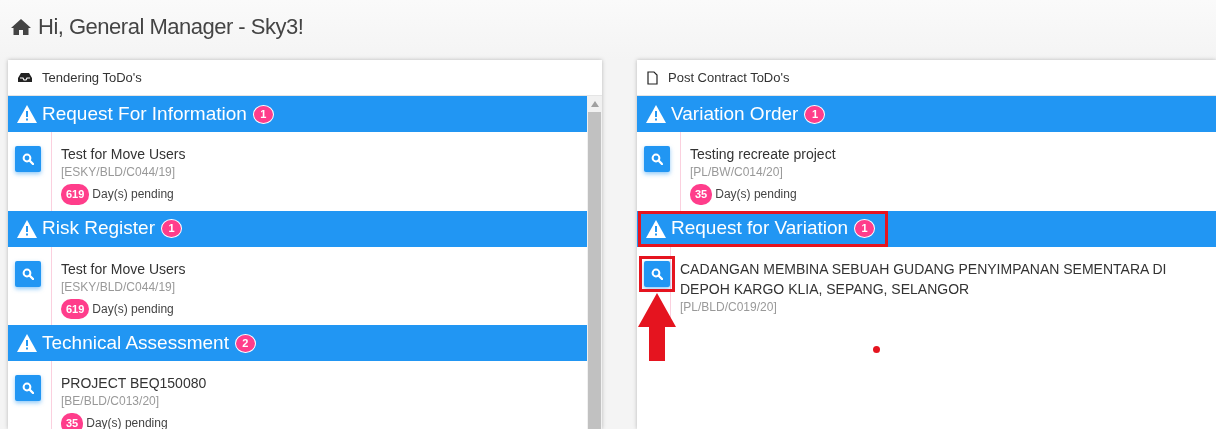  I want to click on home-icon, so click(21, 26).